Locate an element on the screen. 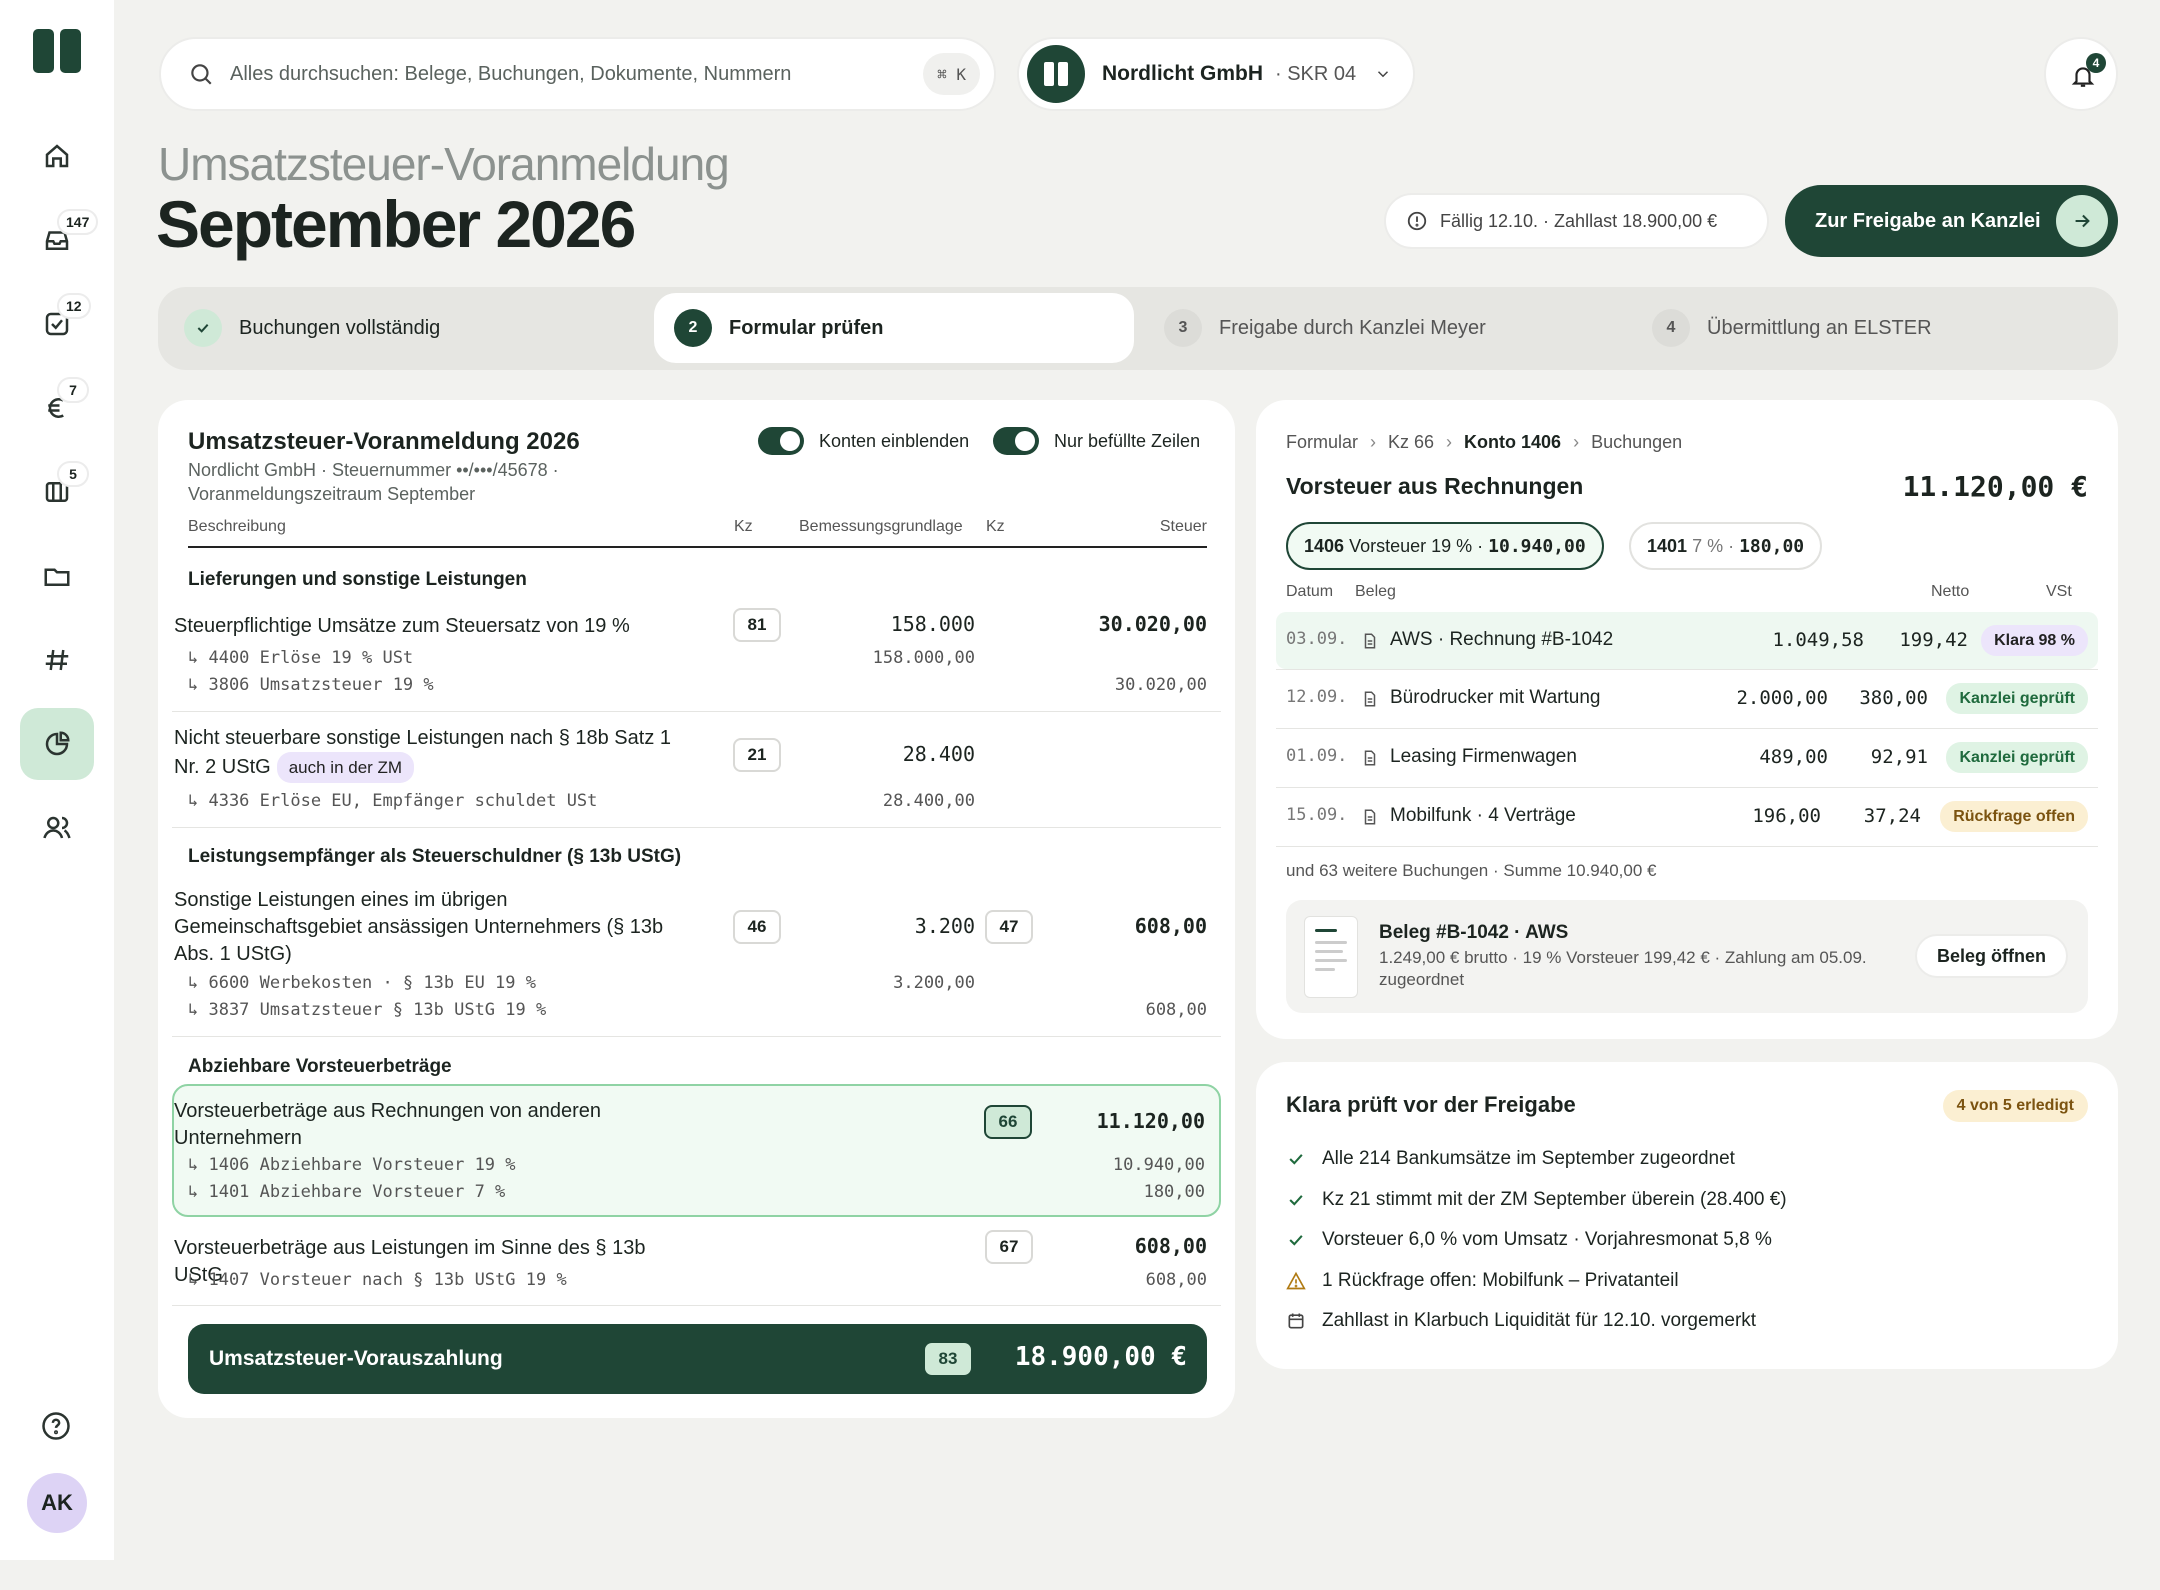  booking-doc: AWS · Rechnung #B-1042 is located at coordinates (1502, 639).